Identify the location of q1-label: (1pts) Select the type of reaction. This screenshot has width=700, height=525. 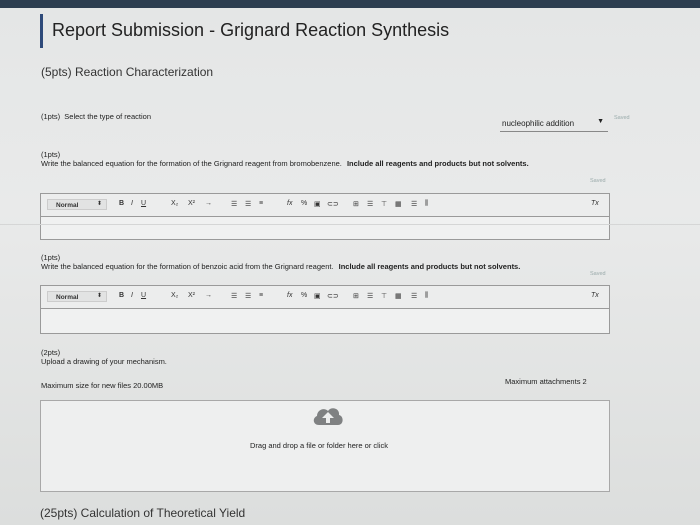
(96, 116).